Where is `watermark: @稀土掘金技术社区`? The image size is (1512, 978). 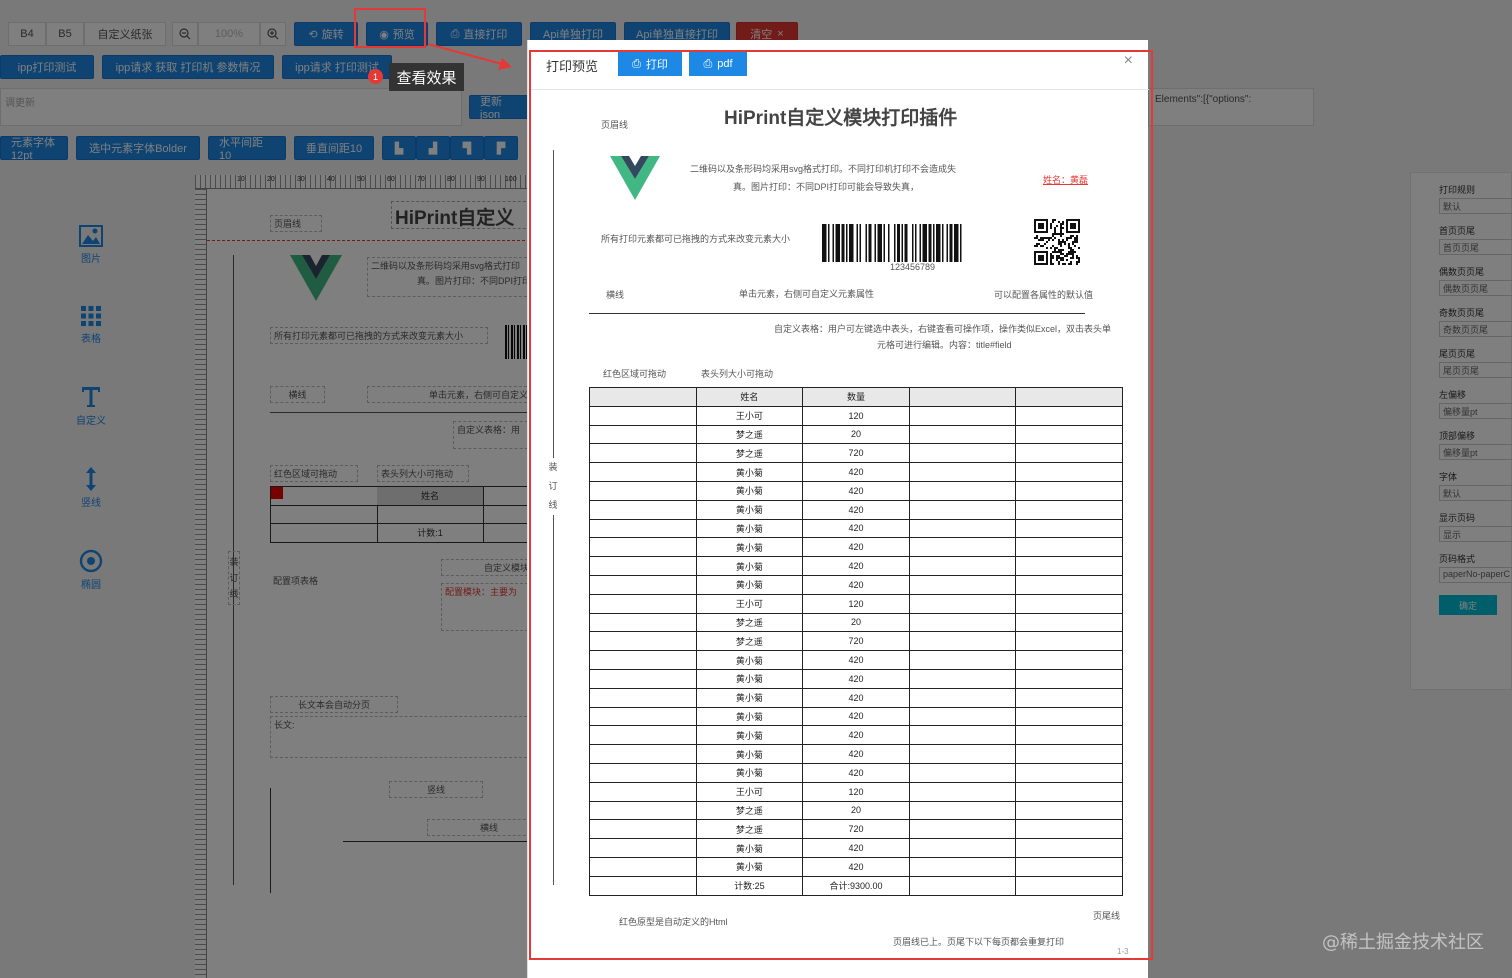 watermark: @稀土掘金技术社区 is located at coordinates (1403, 942).